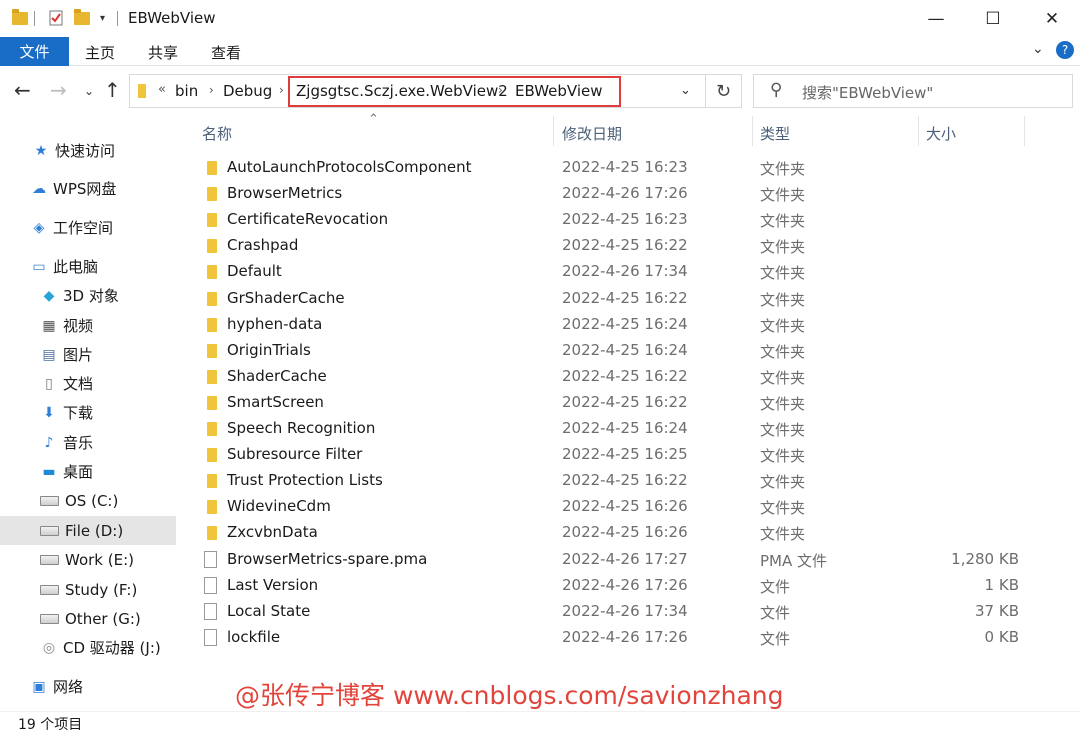 Image resolution: width=1080 pixels, height=737 pixels. Describe the element at coordinates (936, 18) in the screenshot. I see `minimize-button: —` at that location.